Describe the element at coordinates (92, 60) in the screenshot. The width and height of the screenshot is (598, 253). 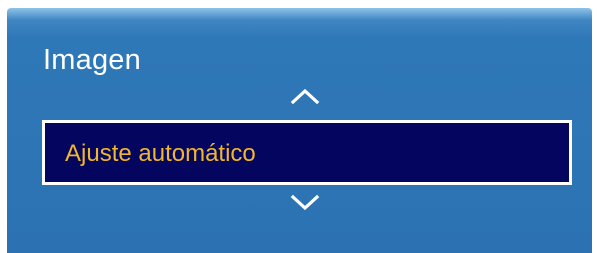
I see `menu-title: Imagen` at that location.